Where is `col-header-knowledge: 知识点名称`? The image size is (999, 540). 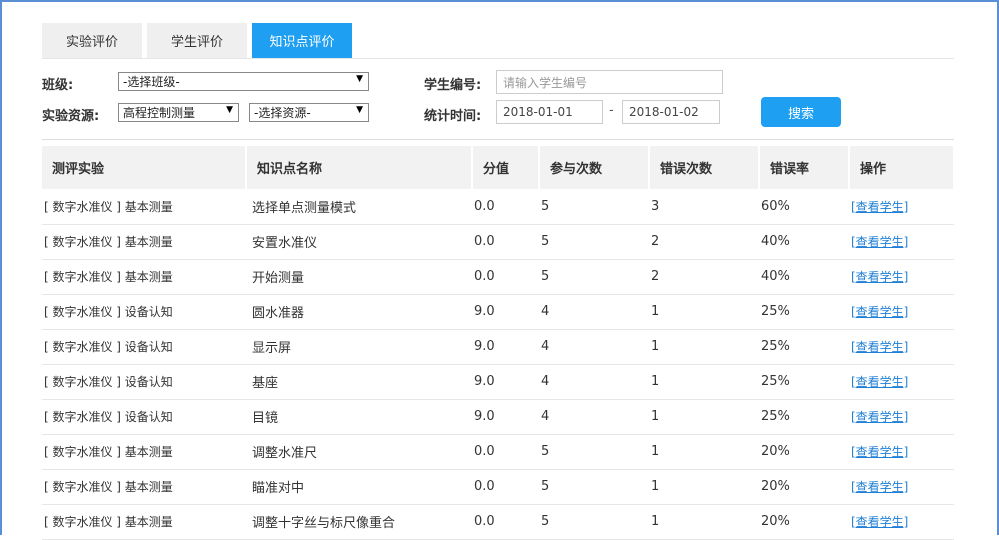 col-header-knowledge: 知识点名称 is located at coordinates (359, 167).